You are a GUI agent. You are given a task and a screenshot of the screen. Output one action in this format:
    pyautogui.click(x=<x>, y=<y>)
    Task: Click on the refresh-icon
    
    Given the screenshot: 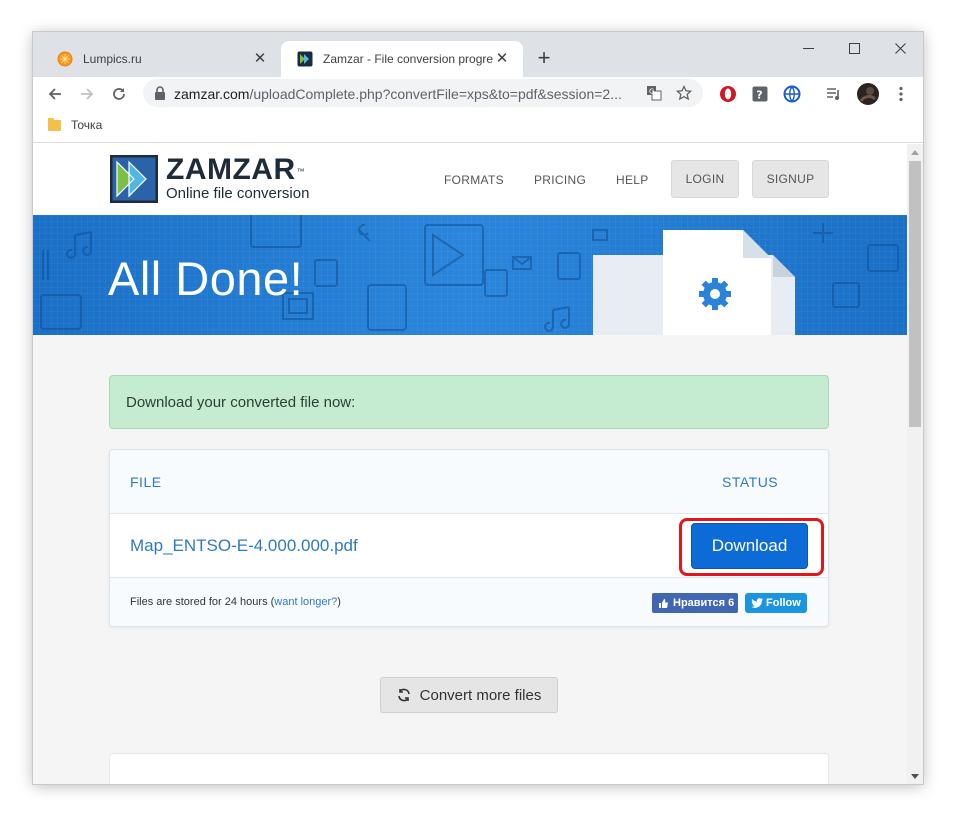 What is the action you would take?
    pyautogui.click(x=403, y=695)
    